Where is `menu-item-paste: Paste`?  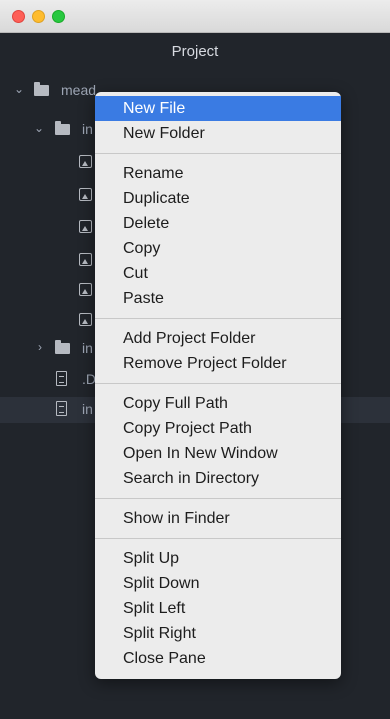 menu-item-paste: Paste is located at coordinates (218, 298).